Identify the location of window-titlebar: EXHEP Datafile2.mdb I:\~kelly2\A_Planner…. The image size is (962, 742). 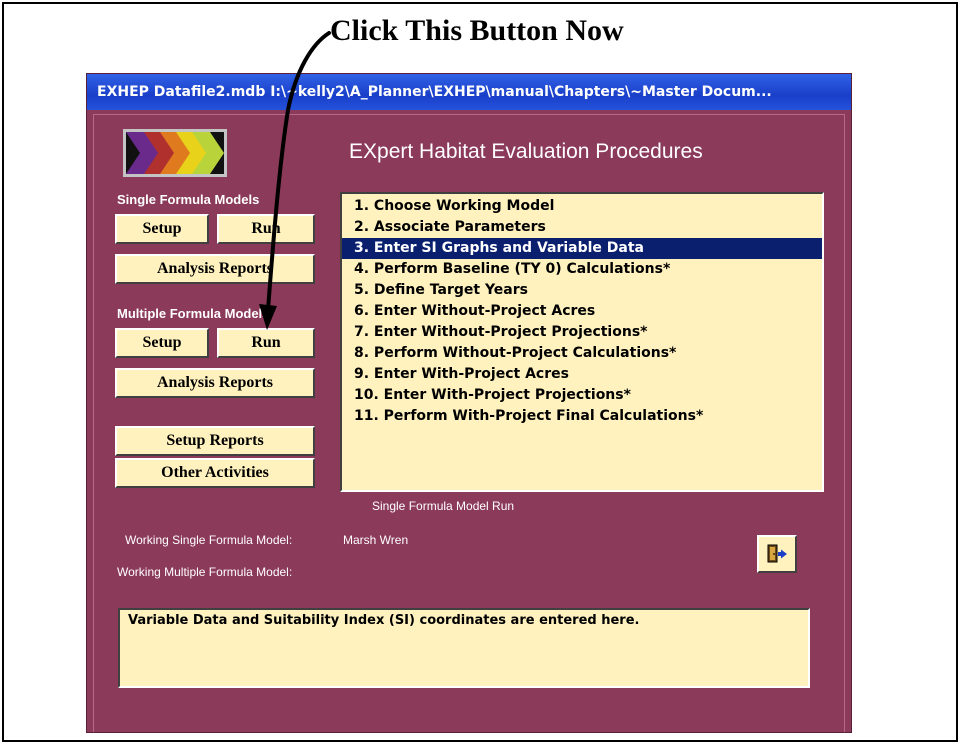
(469, 92).